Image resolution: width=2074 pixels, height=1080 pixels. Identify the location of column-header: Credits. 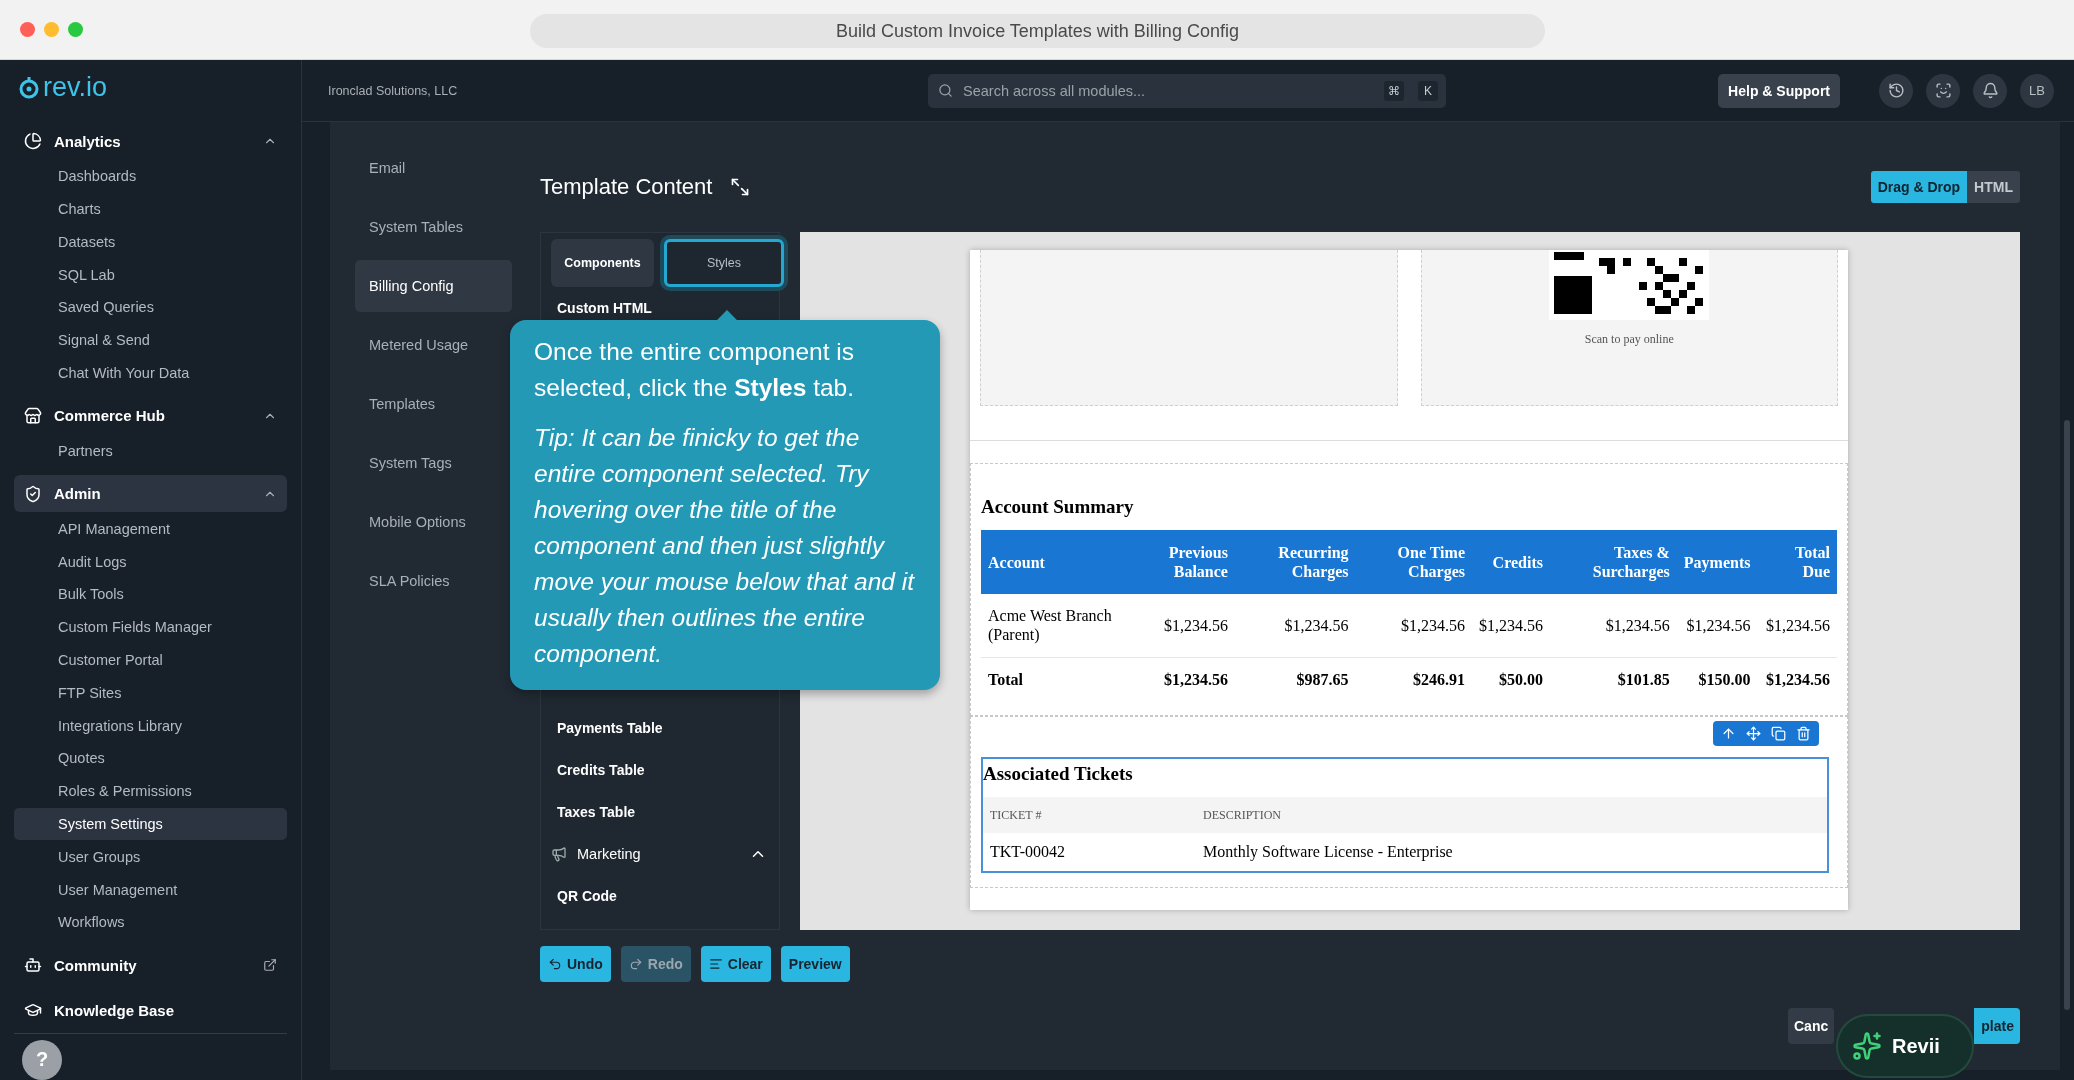
(1511, 562).